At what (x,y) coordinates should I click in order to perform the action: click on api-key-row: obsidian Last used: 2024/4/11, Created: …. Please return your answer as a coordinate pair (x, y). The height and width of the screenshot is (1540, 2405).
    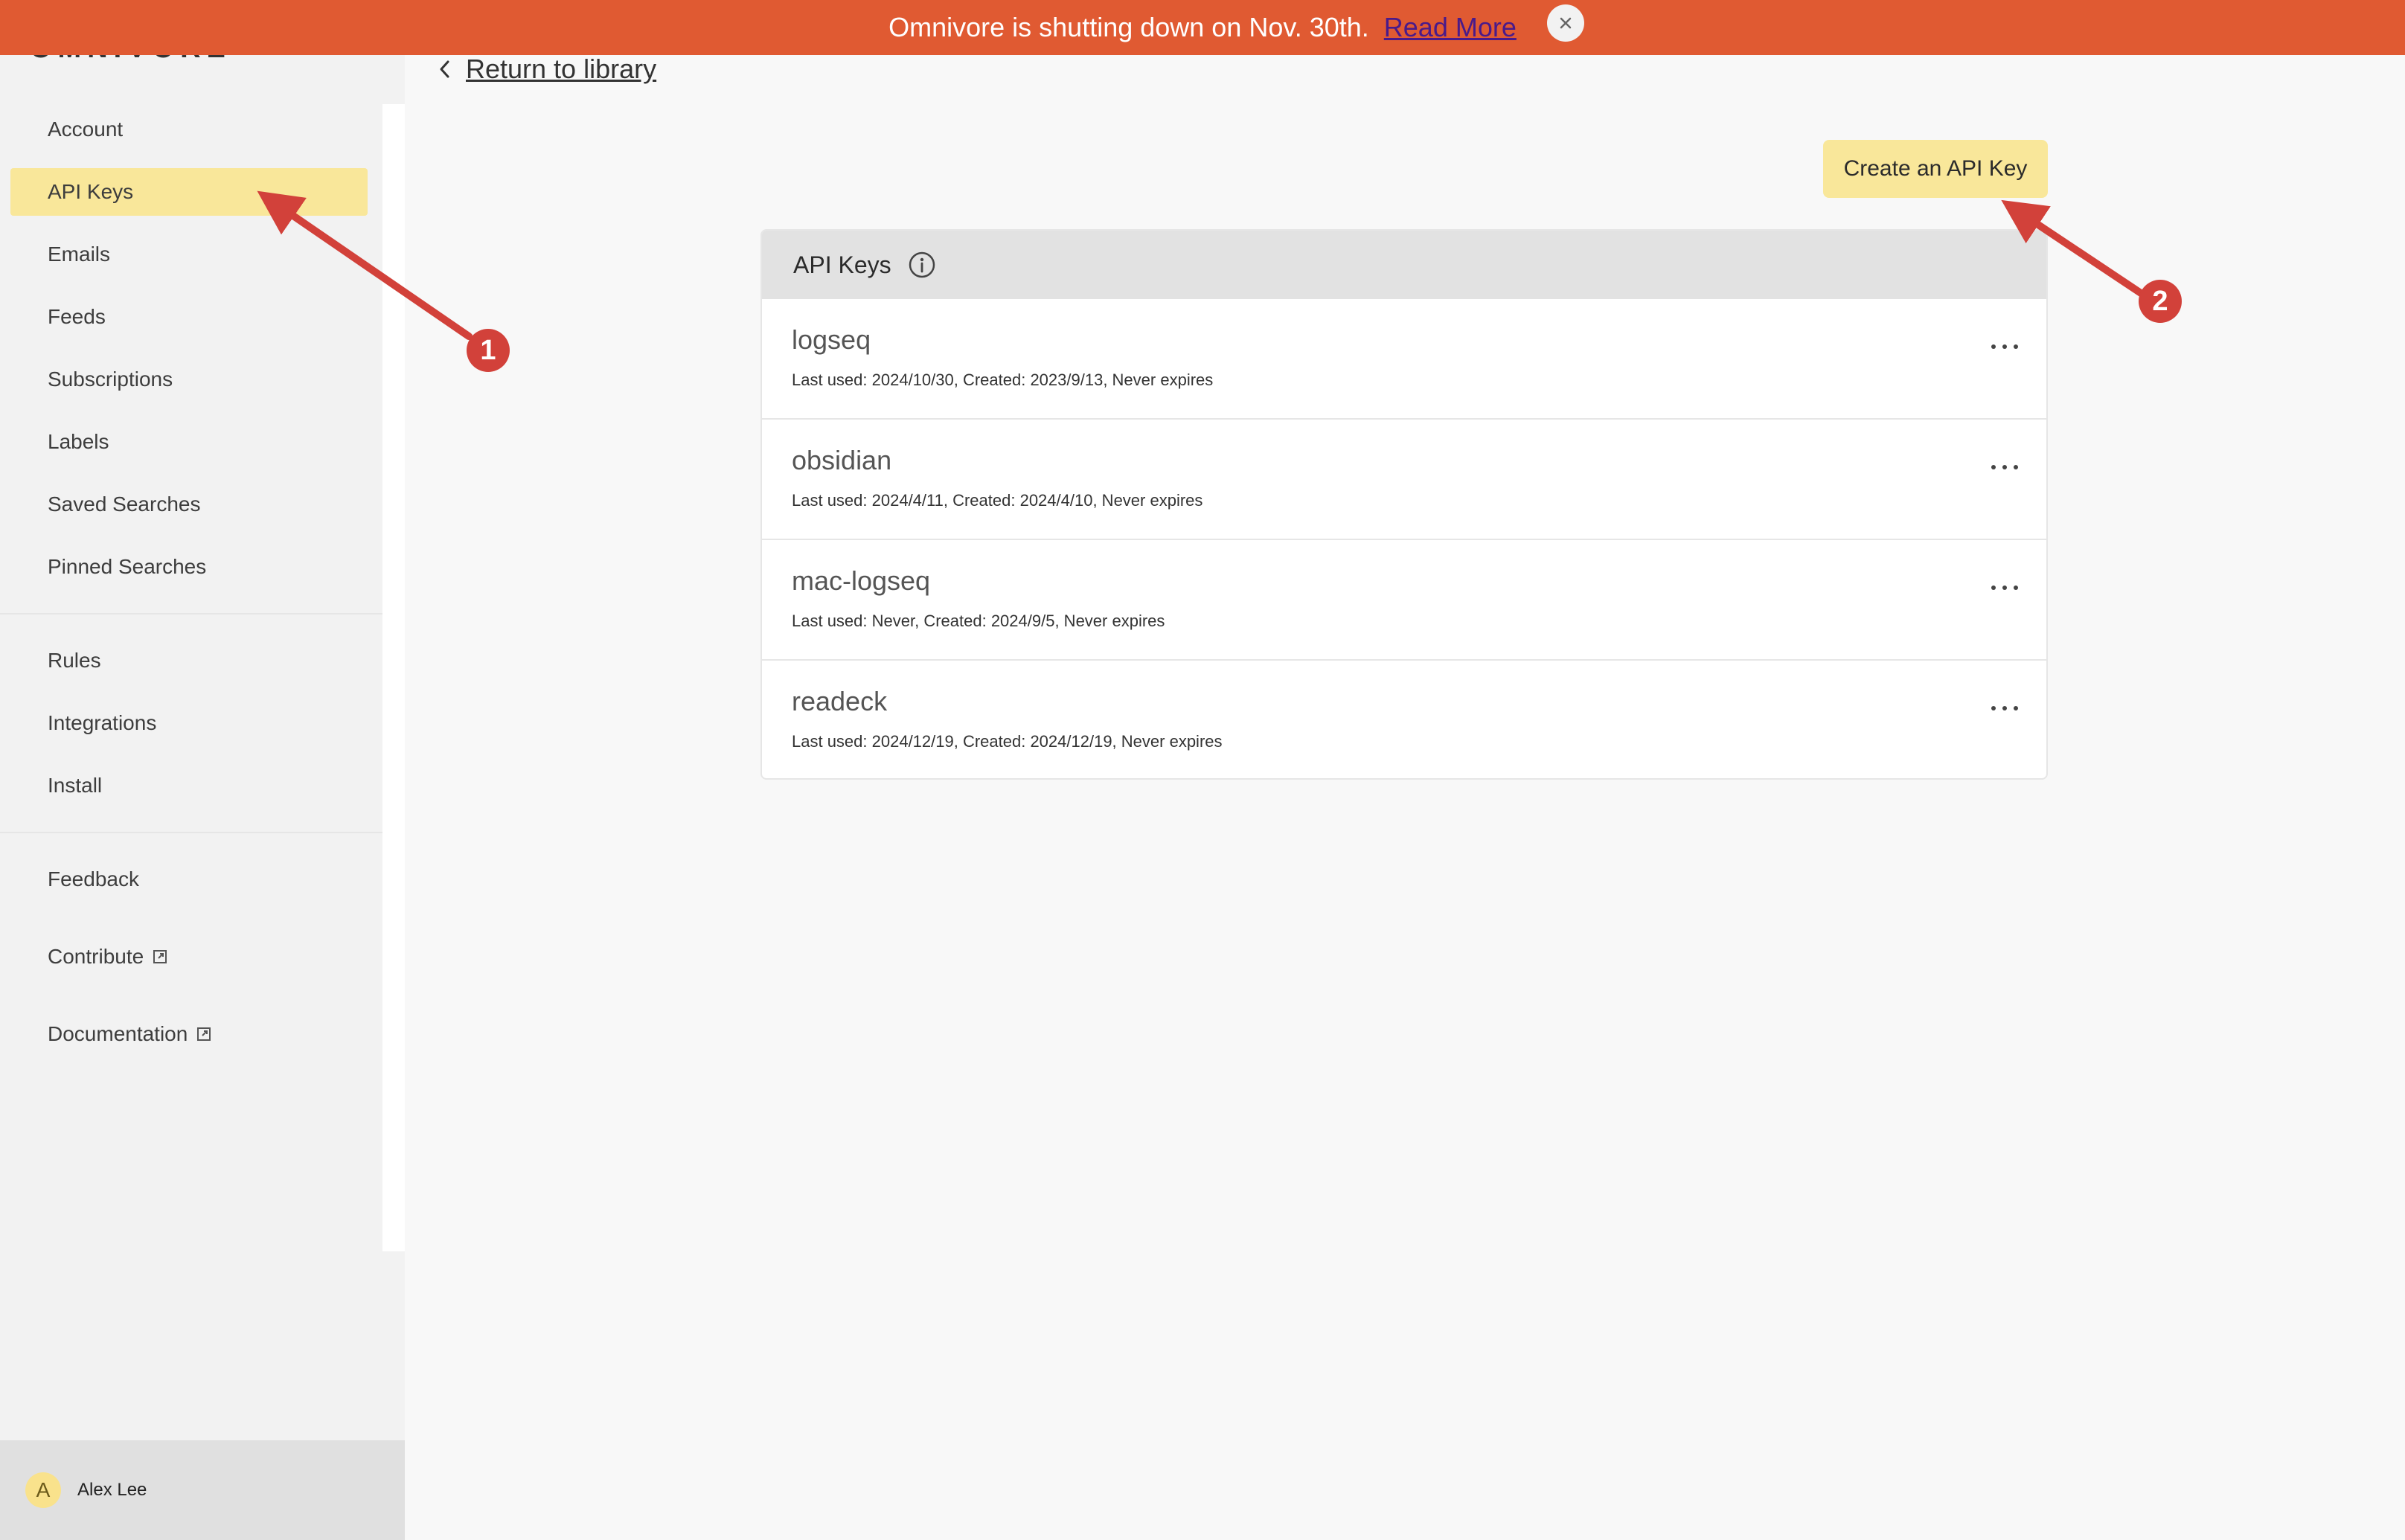
    Looking at the image, I should click on (1404, 480).